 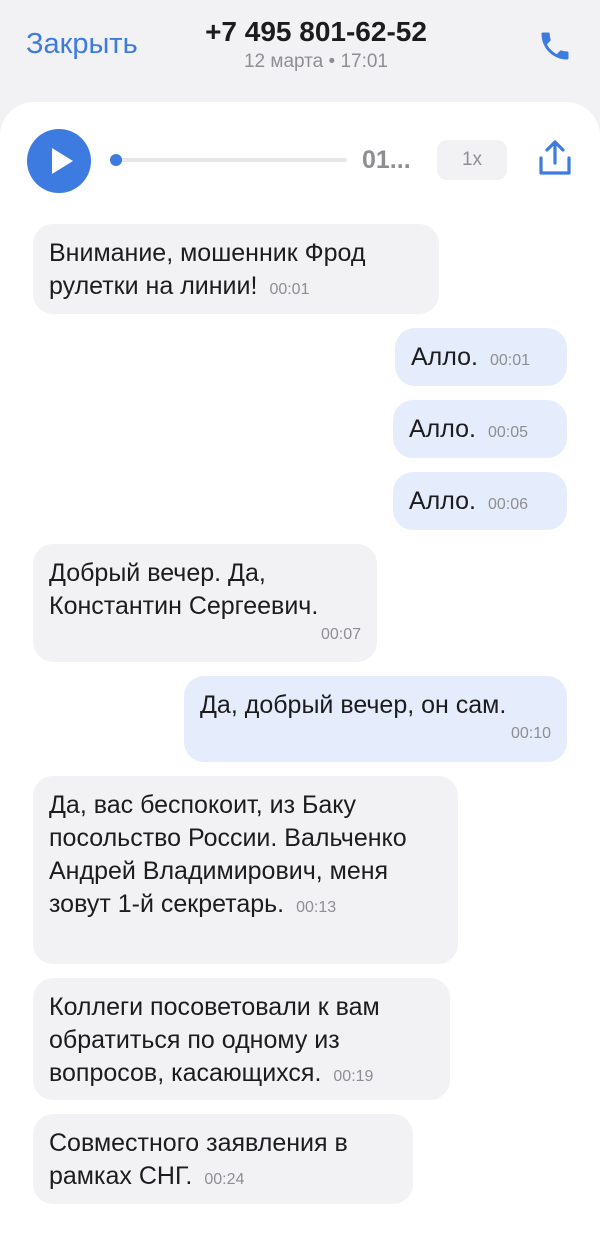 I want to click on share-icon, so click(x=555, y=158).